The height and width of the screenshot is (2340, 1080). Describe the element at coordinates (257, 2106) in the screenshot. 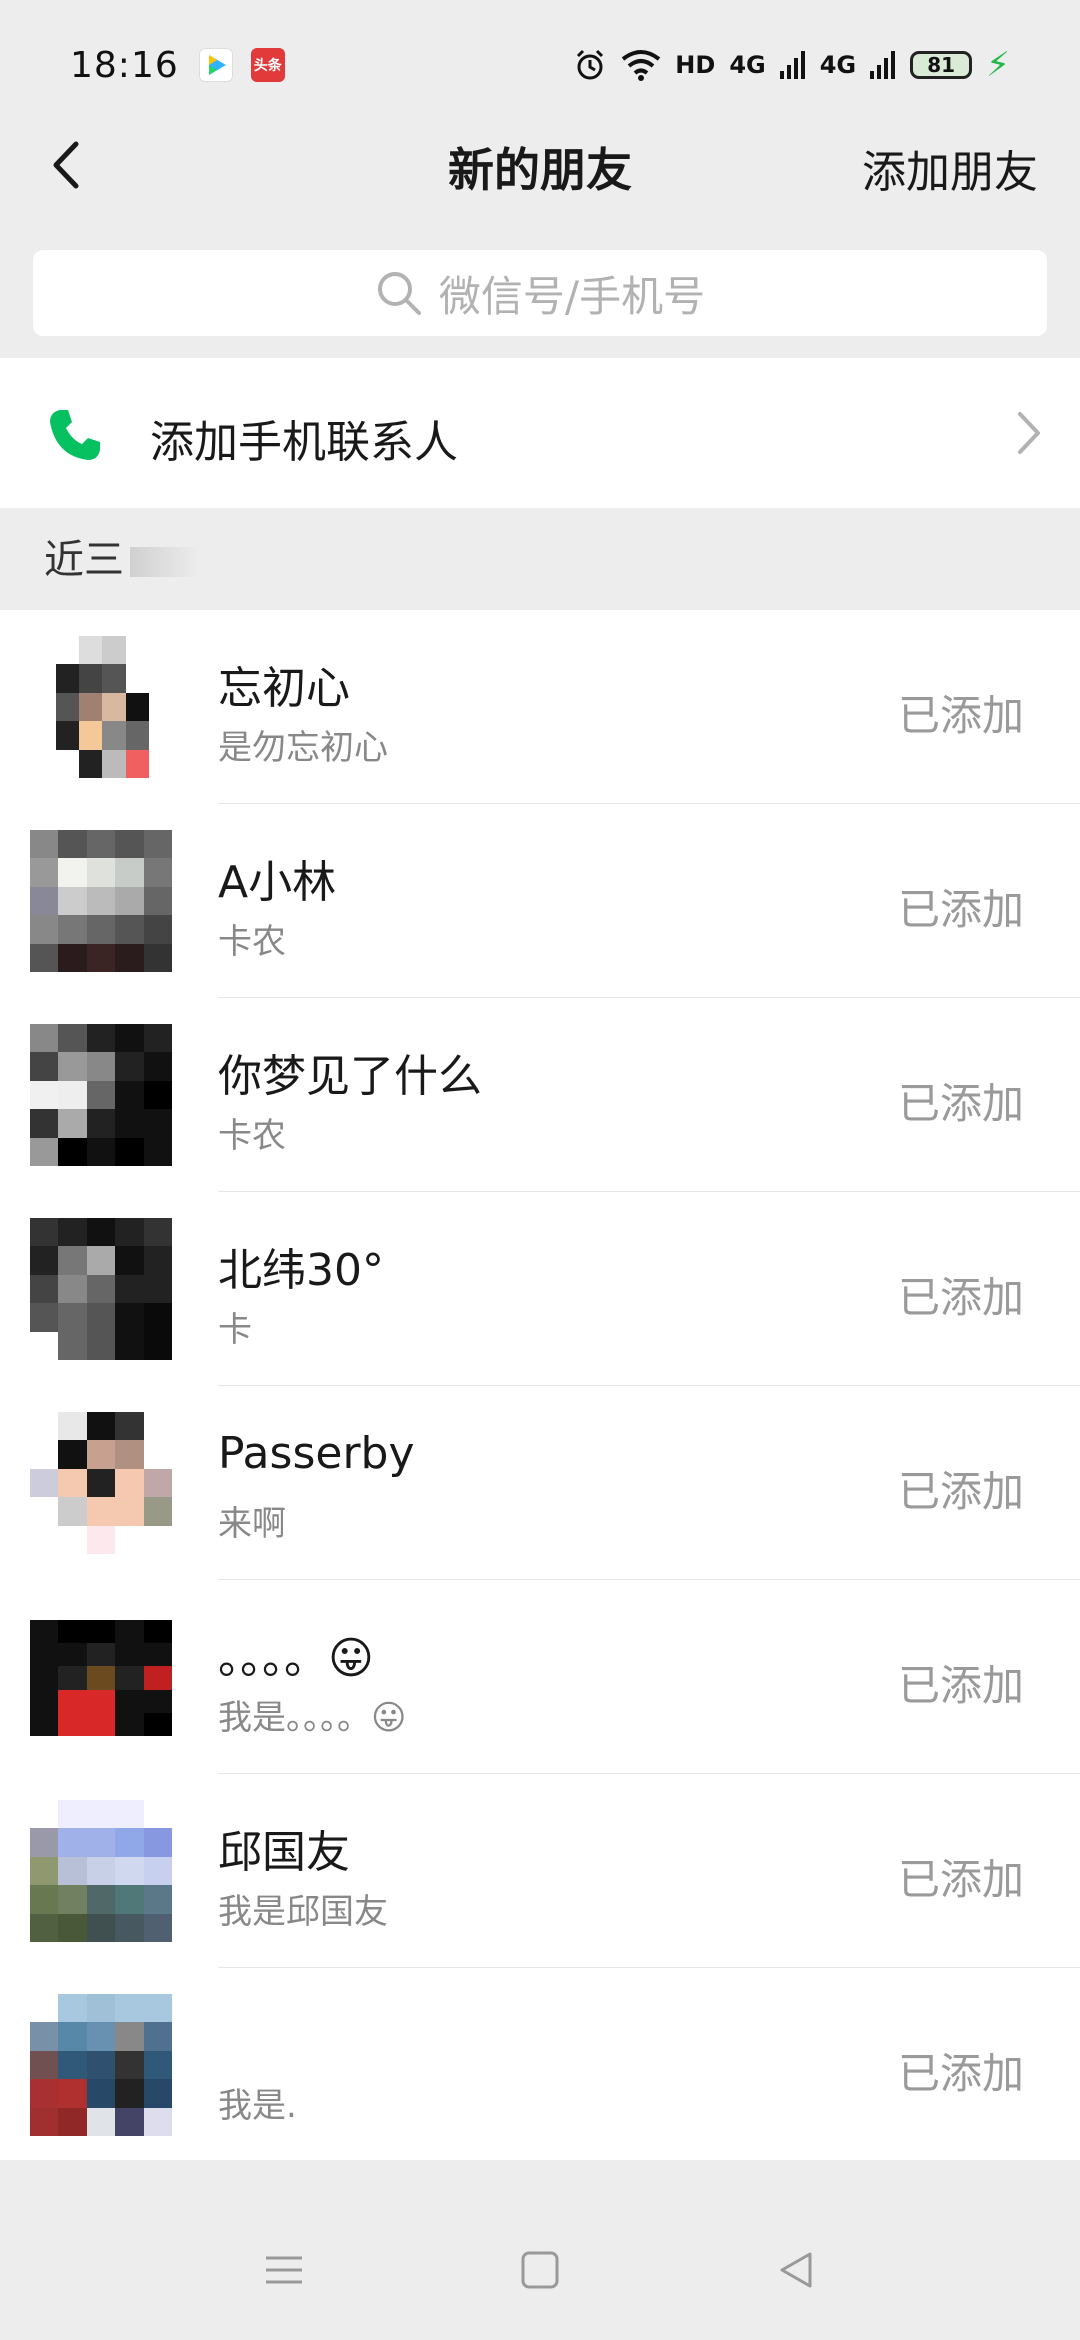

I see `friend-message: 我是.` at that location.